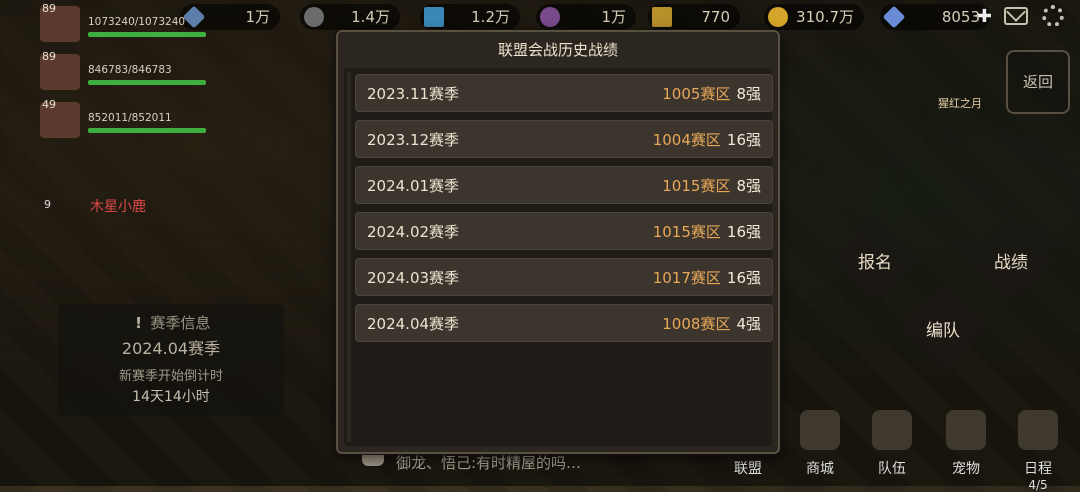  Describe the element at coordinates (984, 17) in the screenshot. I see `add-diamond-icon: ✚` at that location.